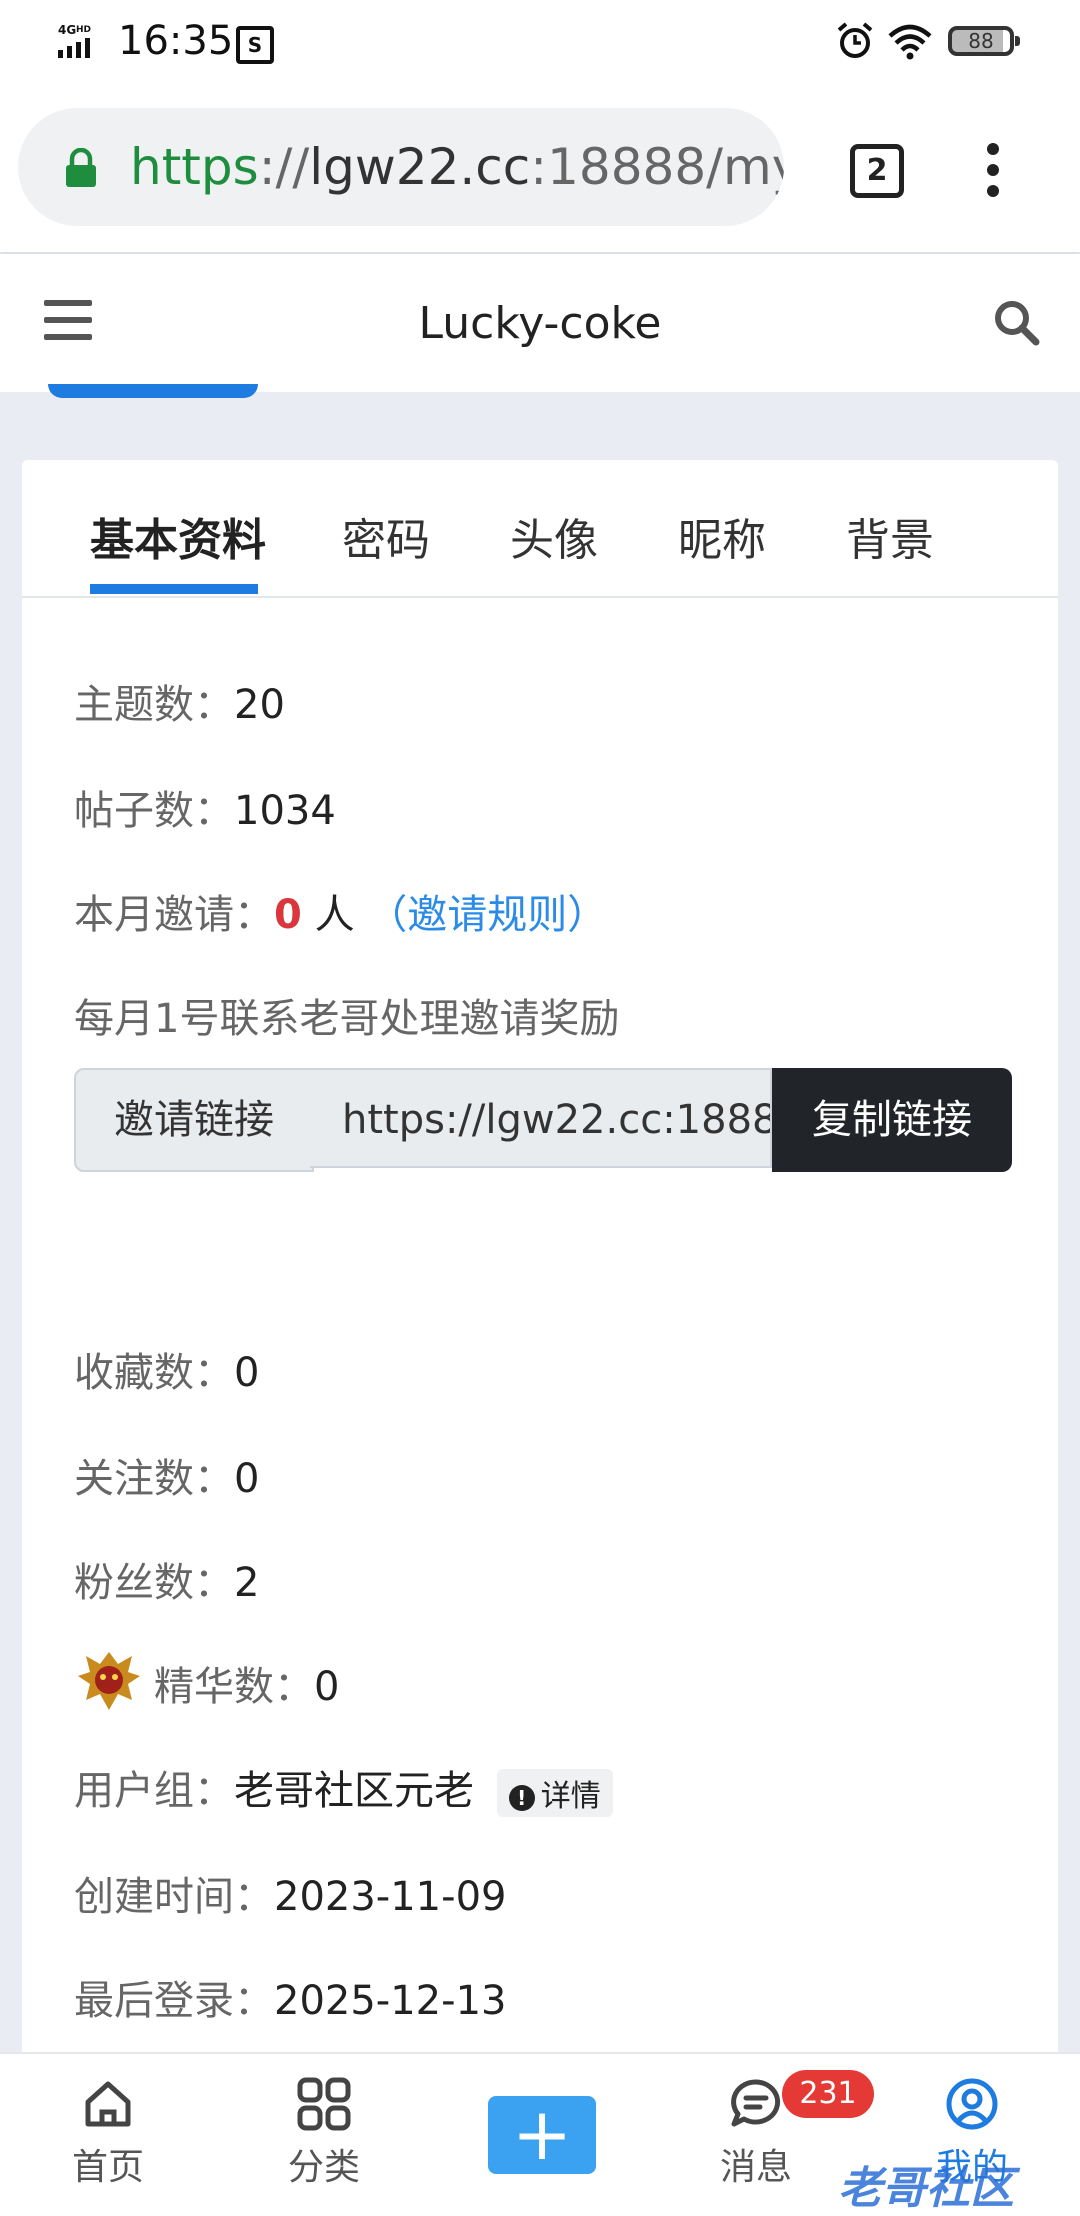  Describe the element at coordinates (167, 1373) in the screenshot. I see `favorites-count-row: 收藏数：0` at that location.